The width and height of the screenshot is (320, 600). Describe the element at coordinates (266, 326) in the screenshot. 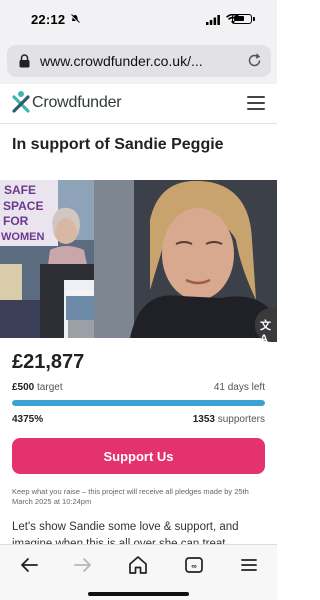

I see `translate-icon: 文A` at that location.